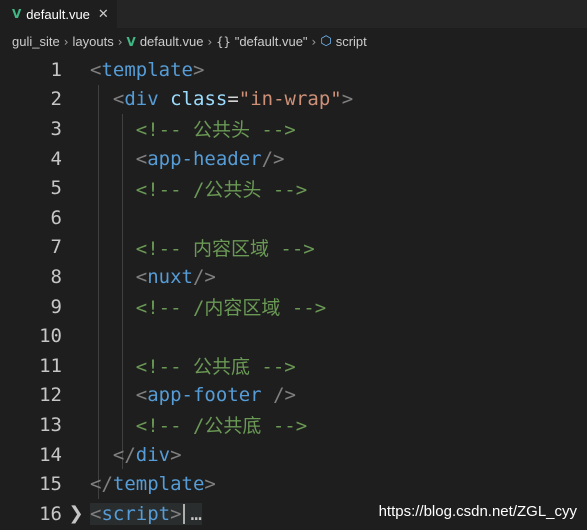 The image size is (587, 530). I want to click on code-token: nuxt, so click(170, 276).